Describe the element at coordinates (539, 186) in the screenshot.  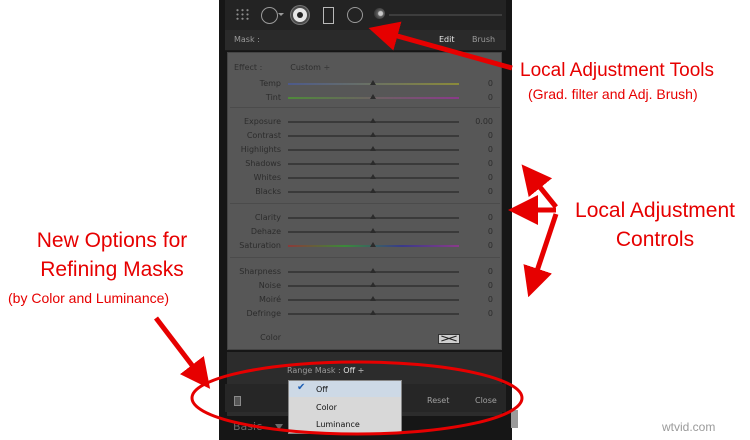
I see `arrow-controls-up` at that location.